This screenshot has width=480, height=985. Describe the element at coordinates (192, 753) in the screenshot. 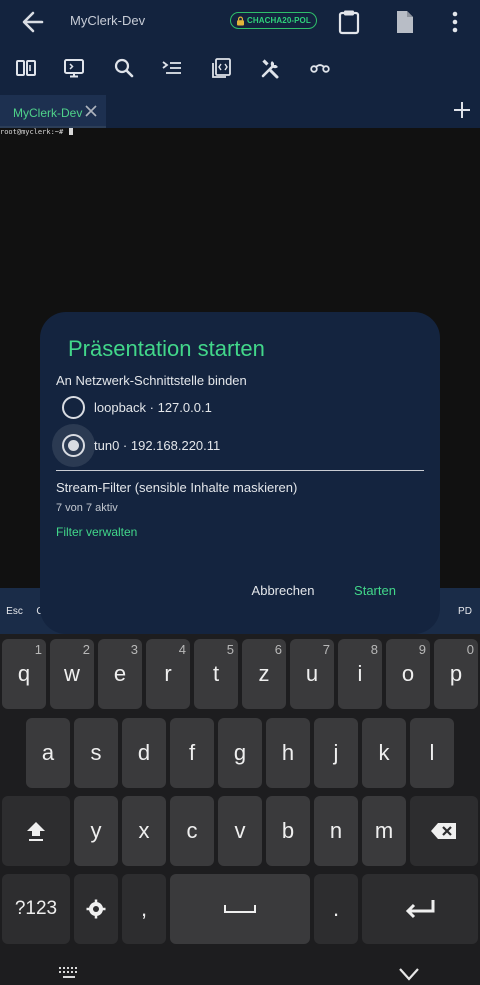

I see `key-f: f` at that location.